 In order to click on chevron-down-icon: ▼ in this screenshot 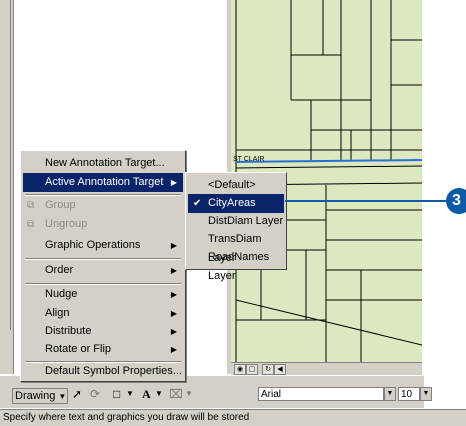, I will do `click(62, 396)`.